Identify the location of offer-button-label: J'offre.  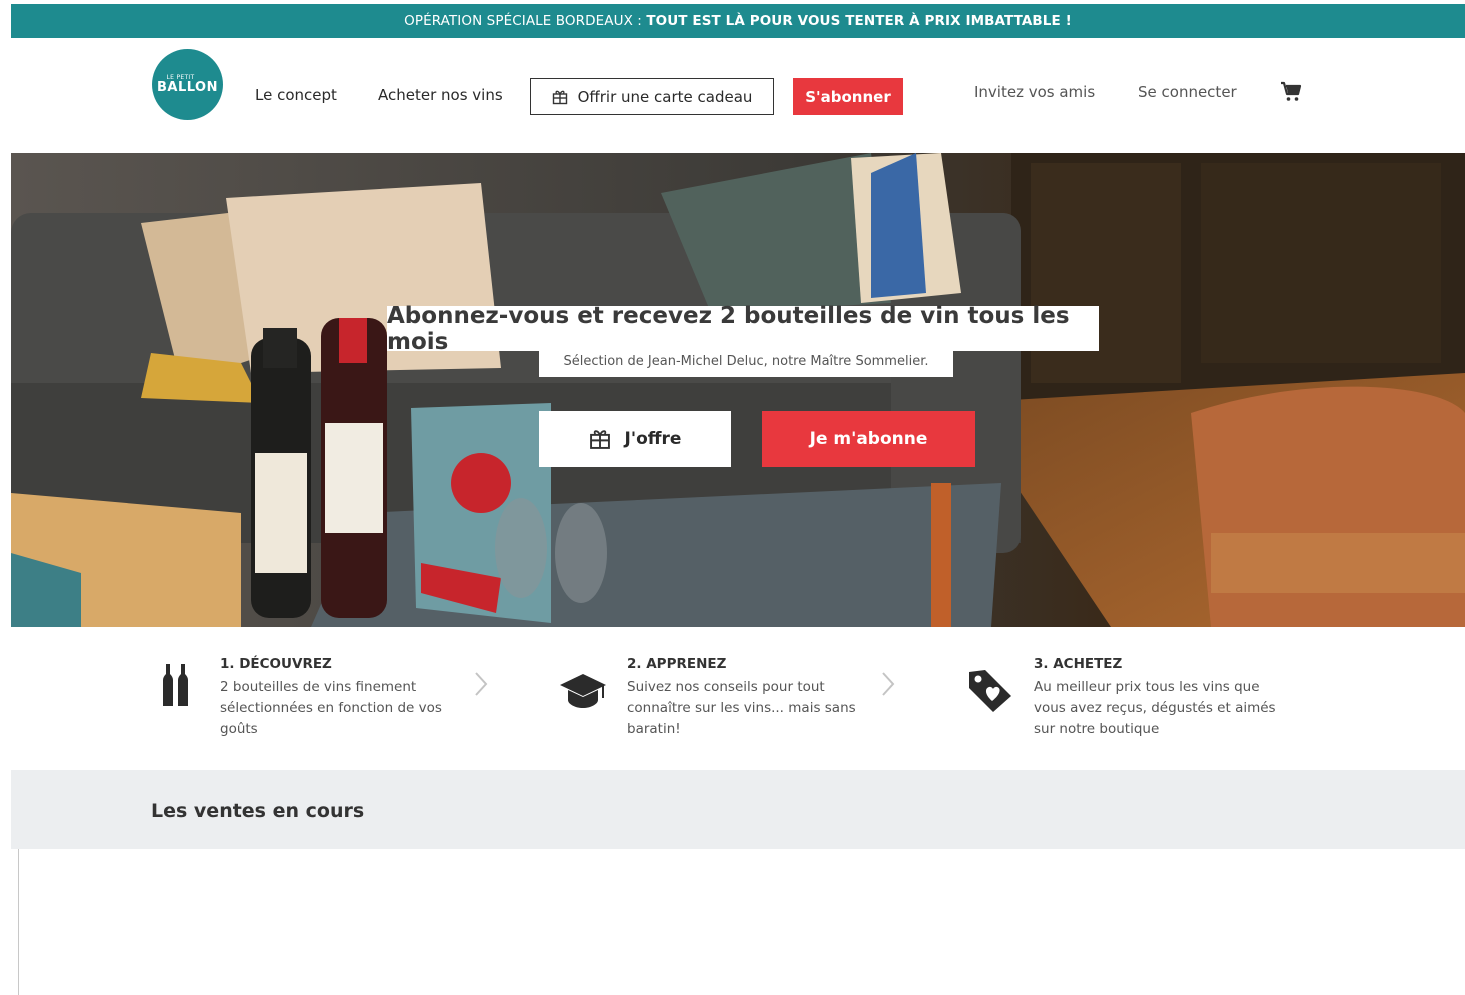
(653, 439).